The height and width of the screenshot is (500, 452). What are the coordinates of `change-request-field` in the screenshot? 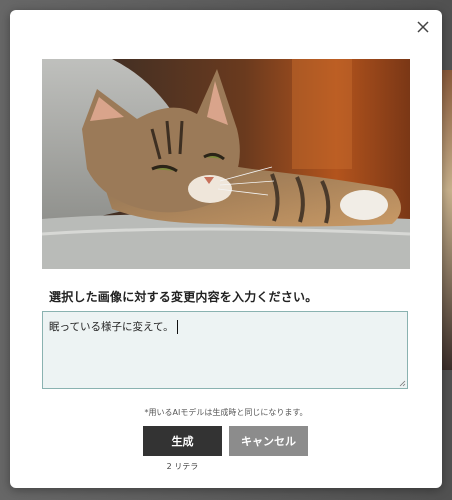 It's located at (225, 350).